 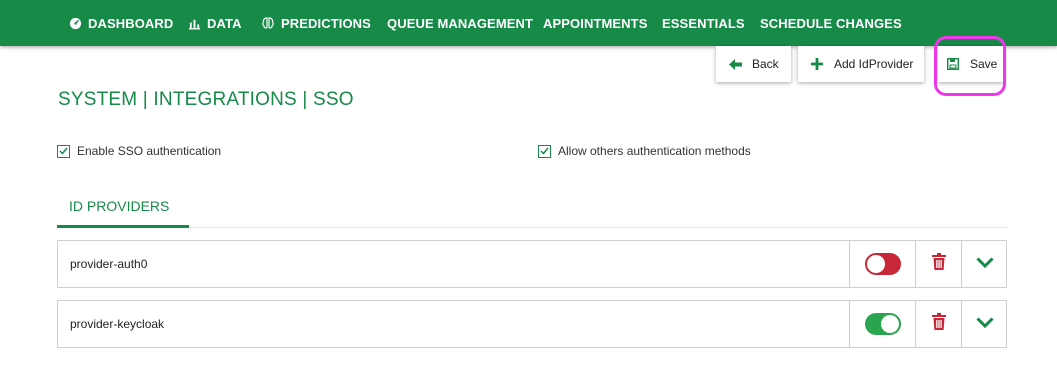 I want to click on back-button: Back, so click(x=753, y=64).